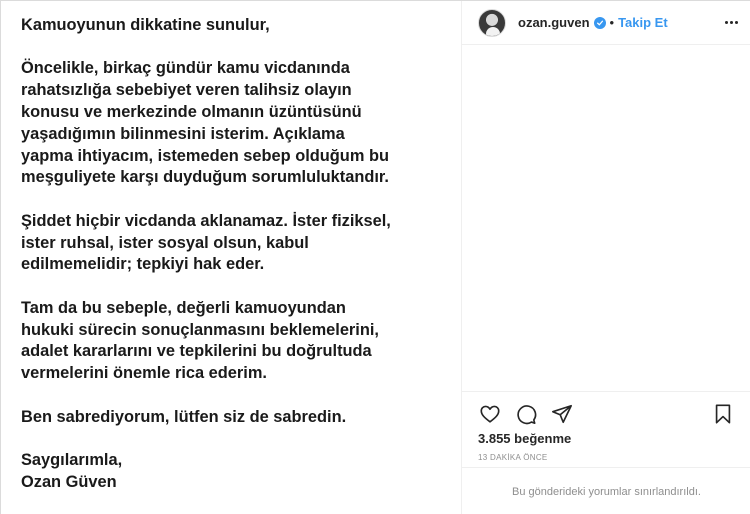  Describe the element at coordinates (513, 457) in the screenshot. I see `post-timestamp: 13 DAKİKA ÖNCE` at that location.